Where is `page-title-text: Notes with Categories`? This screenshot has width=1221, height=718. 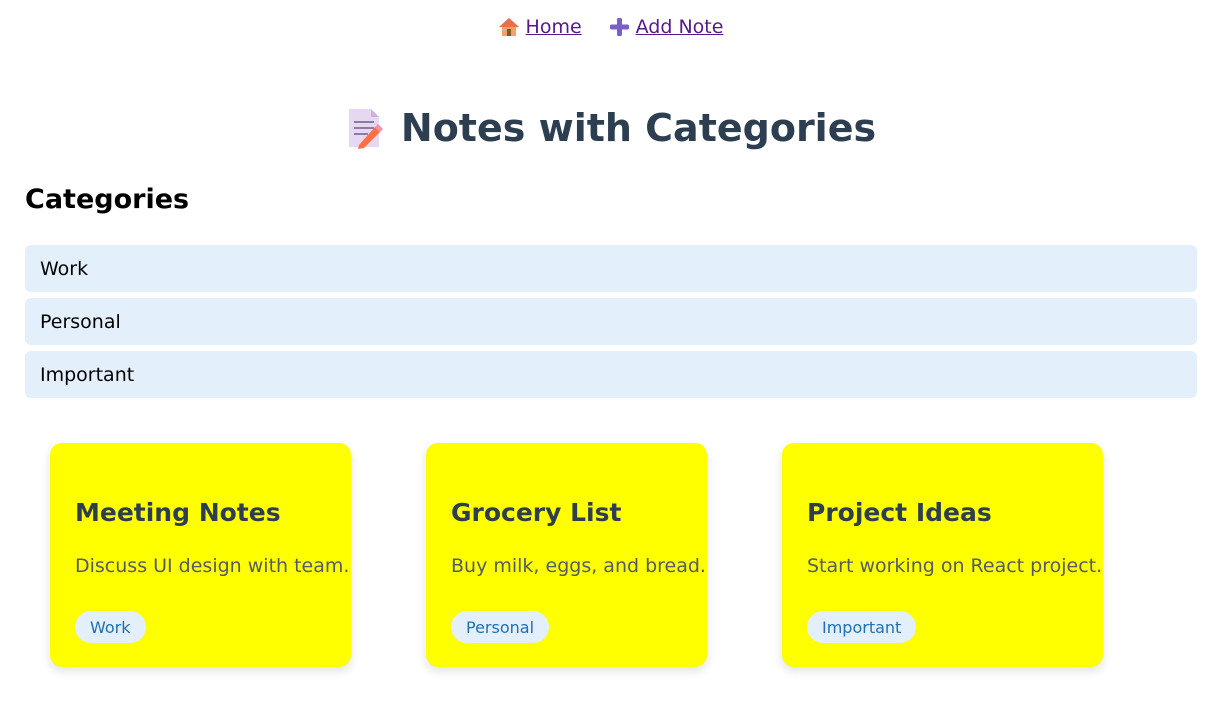
page-title-text: Notes with Categories is located at coordinates (638, 128).